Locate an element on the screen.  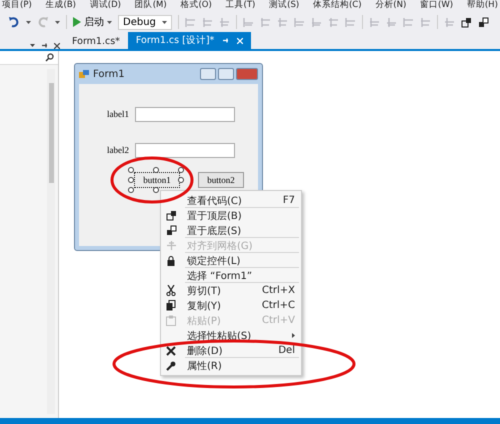
wrench-icon is located at coordinates (171, 365).